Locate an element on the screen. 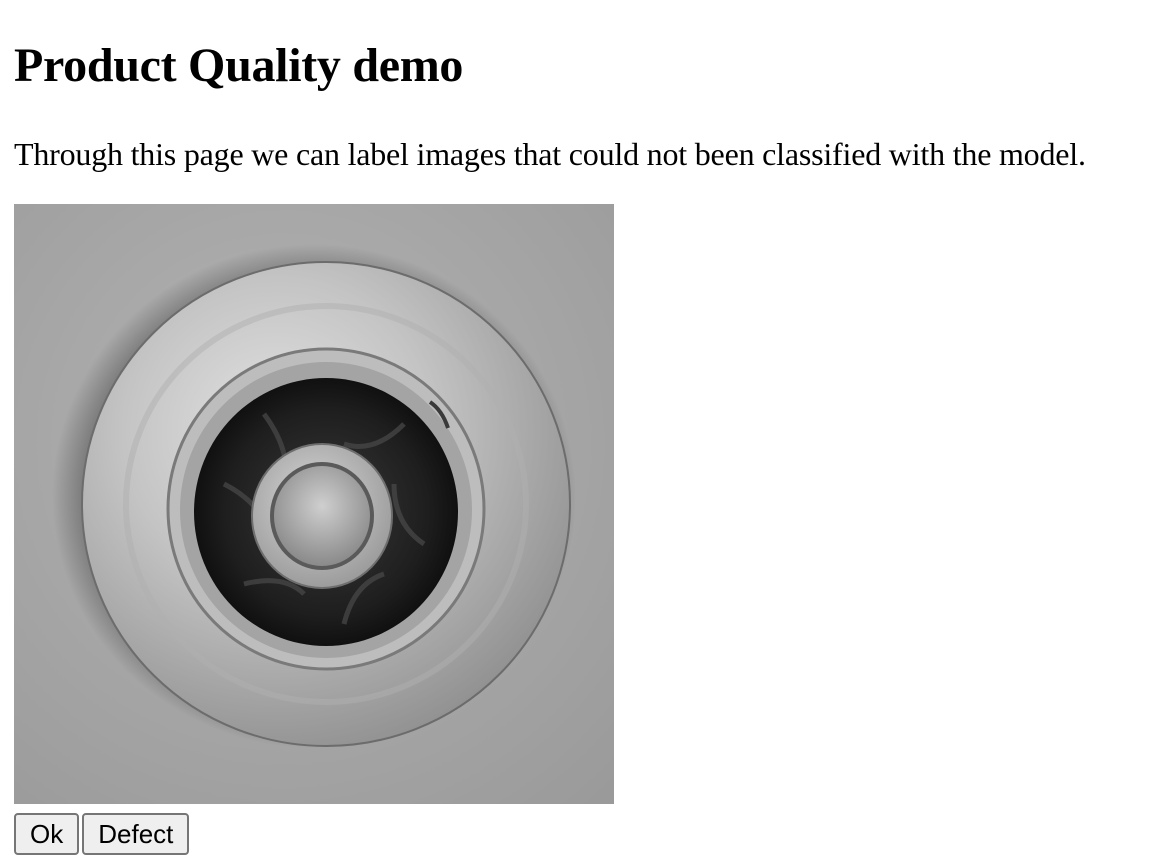 The image size is (1150, 868). defect-button: Defect is located at coordinates (136, 834).